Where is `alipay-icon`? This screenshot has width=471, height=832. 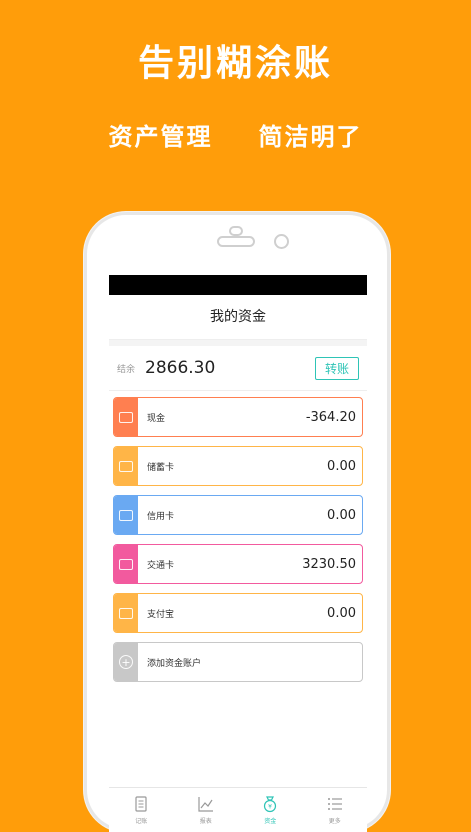 alipay-icon is located at coordinates (126, 613).